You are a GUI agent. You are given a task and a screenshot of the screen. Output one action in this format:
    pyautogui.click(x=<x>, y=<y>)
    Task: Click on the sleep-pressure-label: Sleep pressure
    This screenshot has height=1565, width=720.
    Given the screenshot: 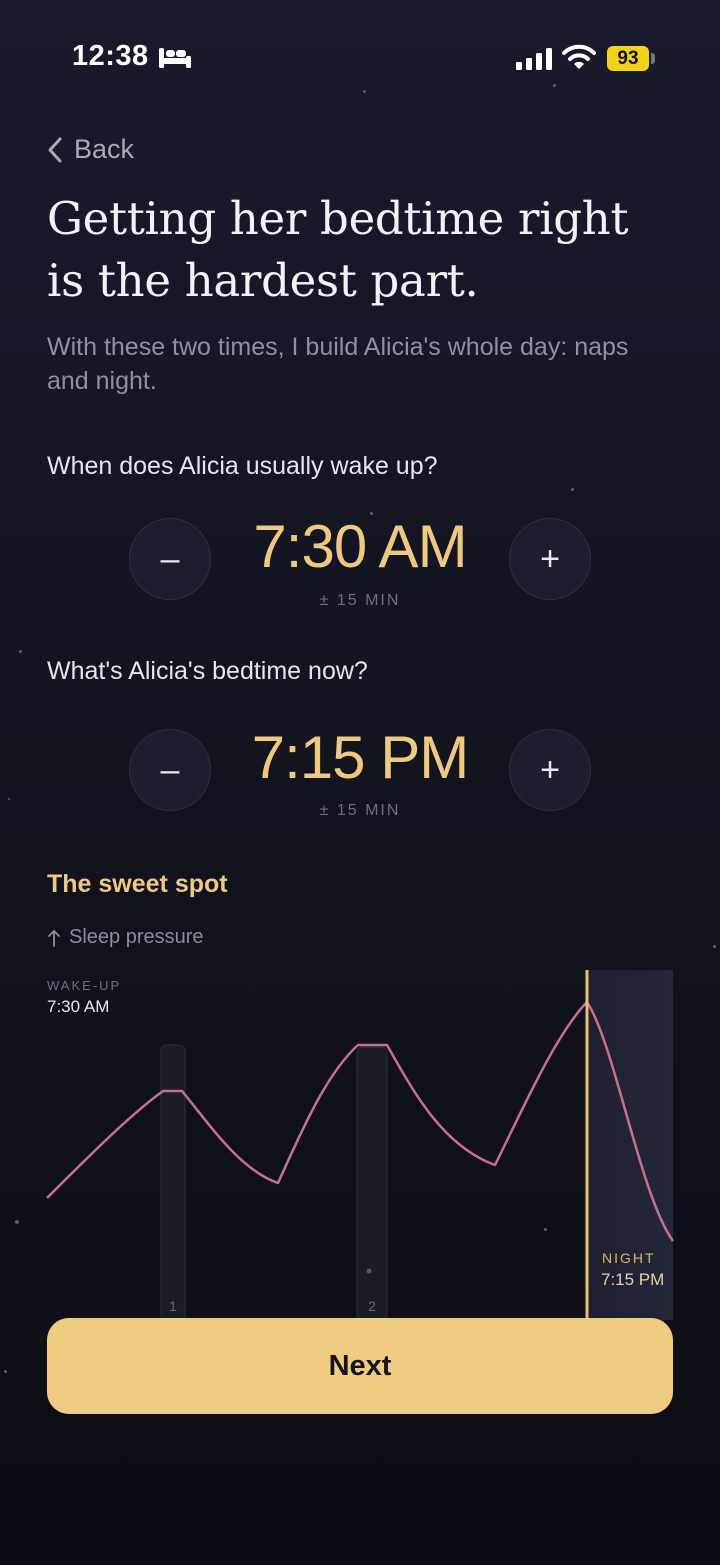 What is the action you would take?
    pyautogui.click(x=125, y=937)
    